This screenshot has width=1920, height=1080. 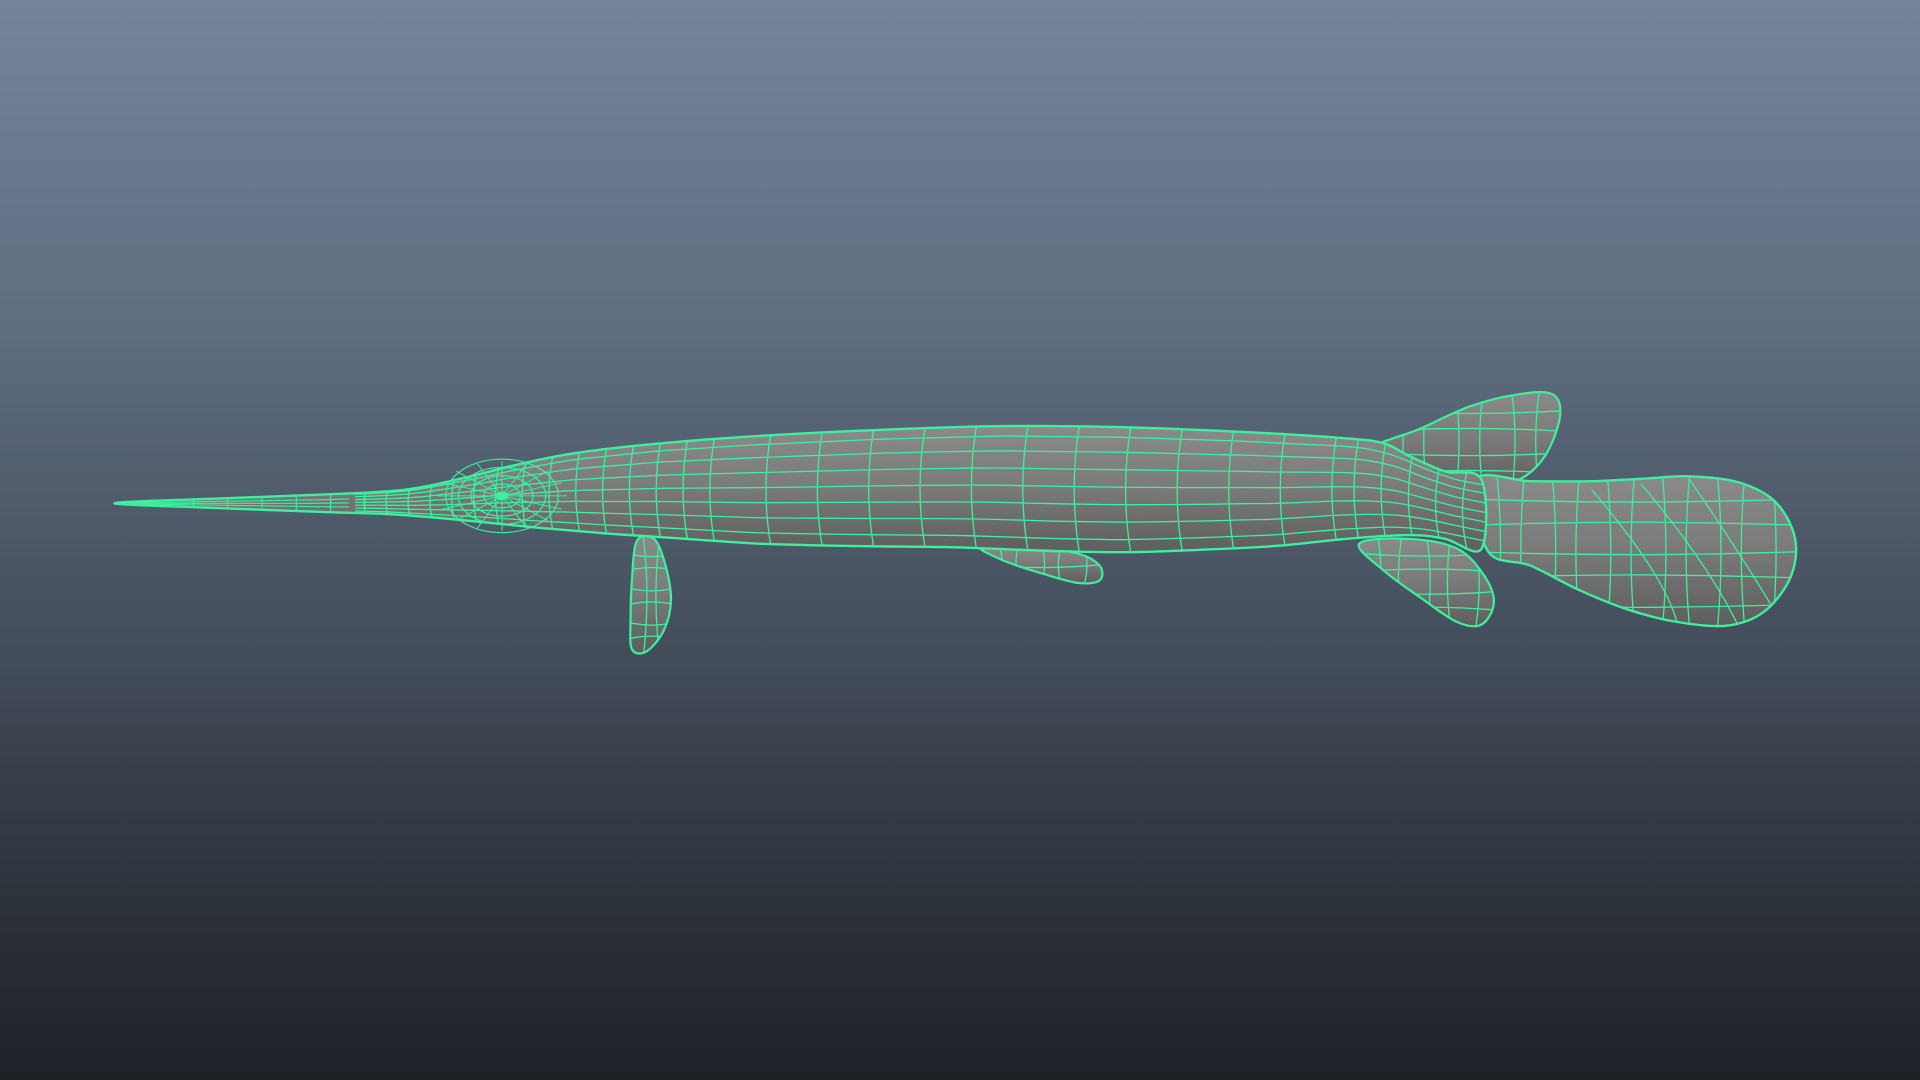 What do you see at coordinates (800, 490) in the screenshot?
I see `fish-body` at bounding box center [800, 490].